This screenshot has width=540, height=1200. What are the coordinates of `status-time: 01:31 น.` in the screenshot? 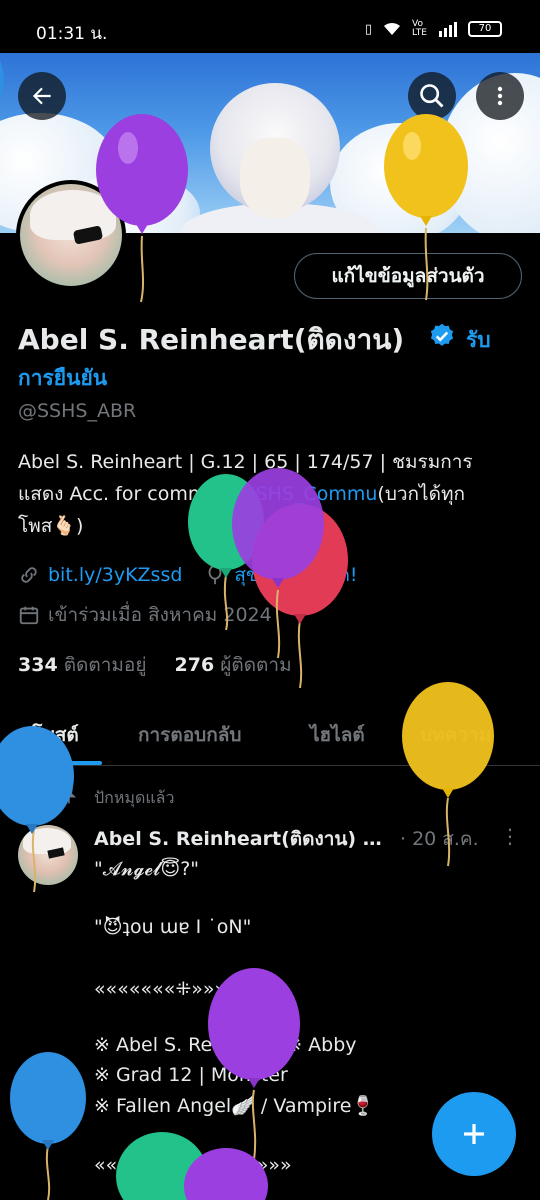 It's located at (72, 34).